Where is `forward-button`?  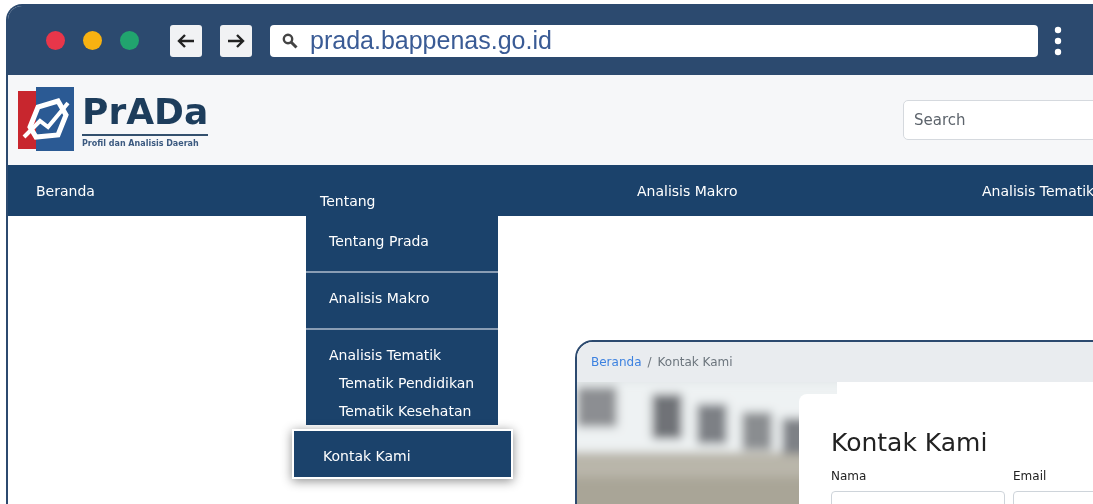 forward-button is located at coordinates (236, 40).